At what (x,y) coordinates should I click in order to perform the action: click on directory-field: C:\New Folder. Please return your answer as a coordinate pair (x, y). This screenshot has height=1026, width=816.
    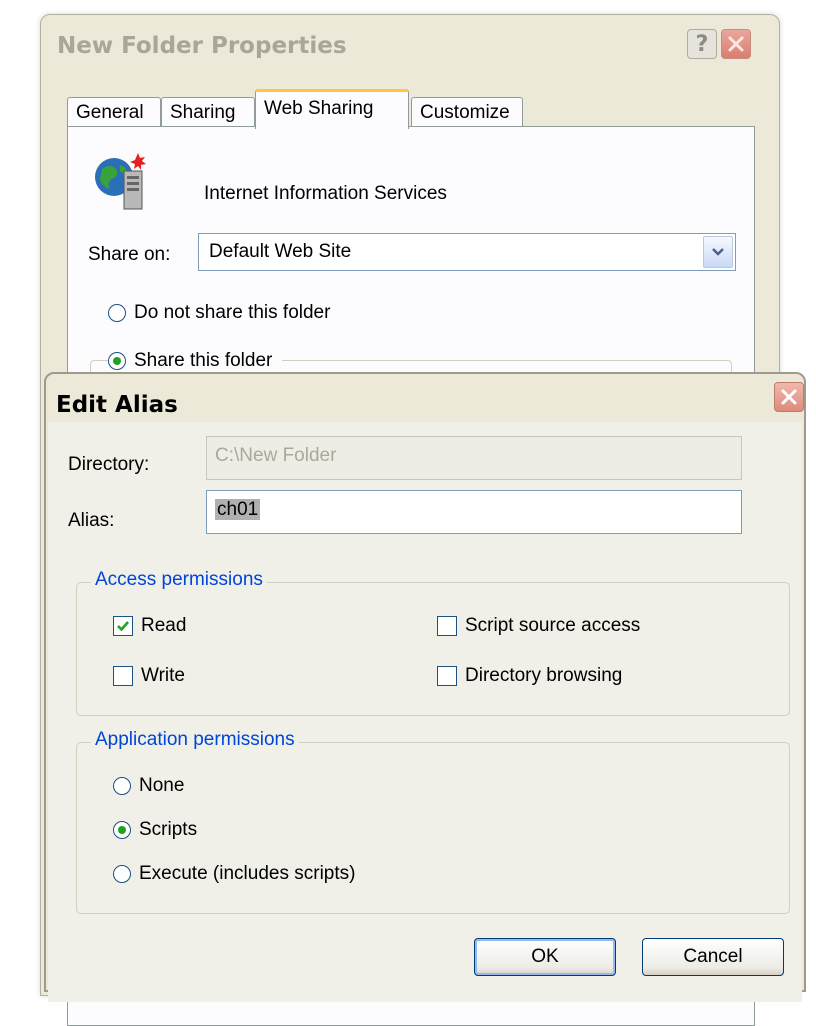
    Looking at the image, I should click on (474, 458).